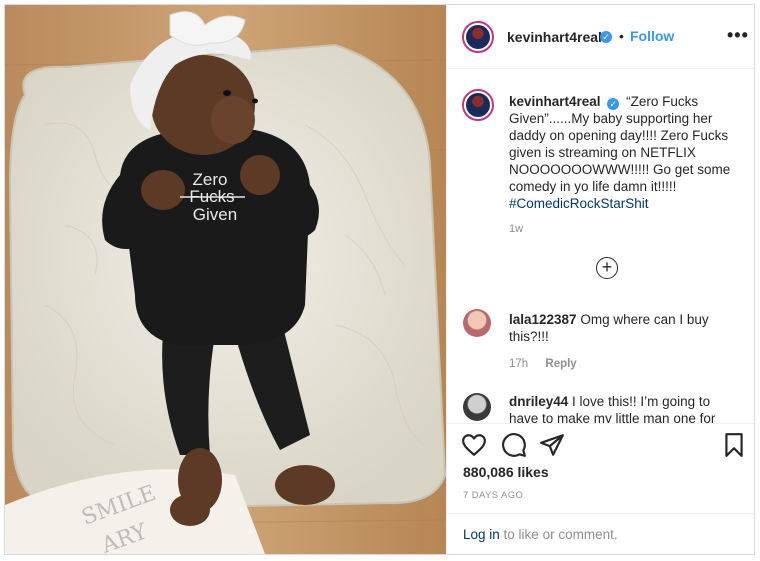 This screenshot has width=760, height=561. What do you see at coordinates (516, 229) in the screenshot?
I see `caption-age: 1w` at bounding box center [516, 229].